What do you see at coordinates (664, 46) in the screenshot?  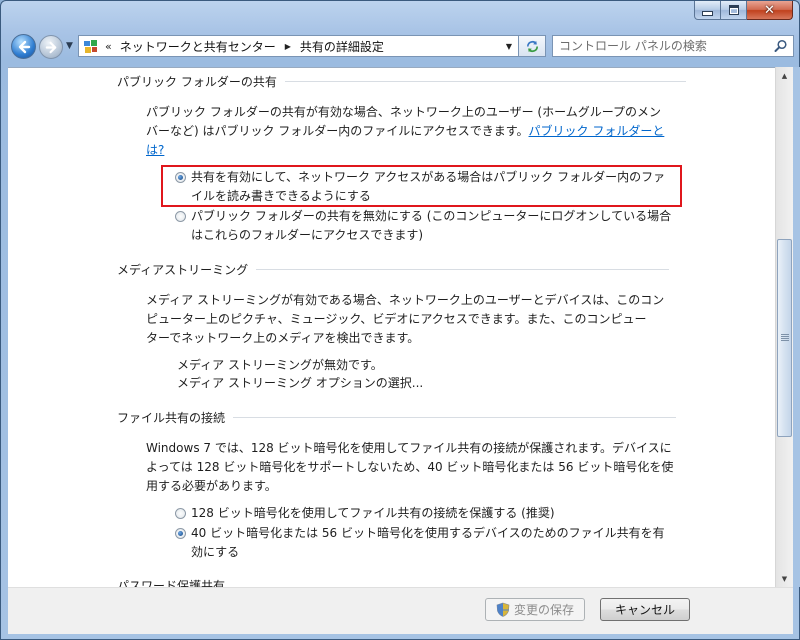 I see `search-input` at bounding box center [664, 46].